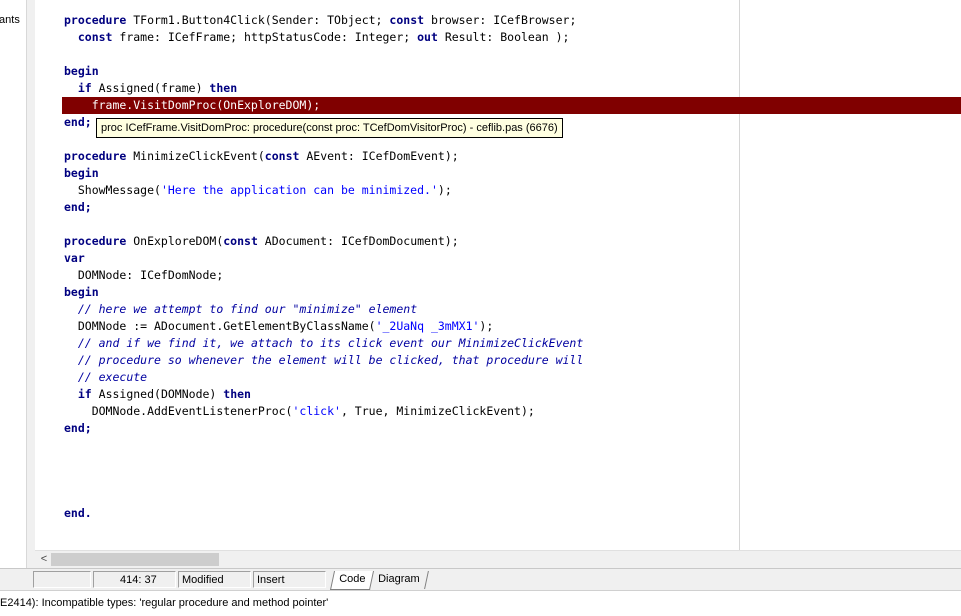  Describe the element at coordinates (112, 190) in the screenshot. I see `code-token: ShowMessage(` at that location.